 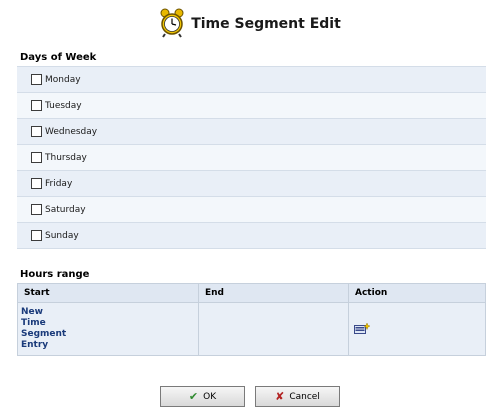 What do you see at coordinates (55, 274) in the screenshot?
I see `hours-section-title: Hours range` at bounding box center [55, 274].